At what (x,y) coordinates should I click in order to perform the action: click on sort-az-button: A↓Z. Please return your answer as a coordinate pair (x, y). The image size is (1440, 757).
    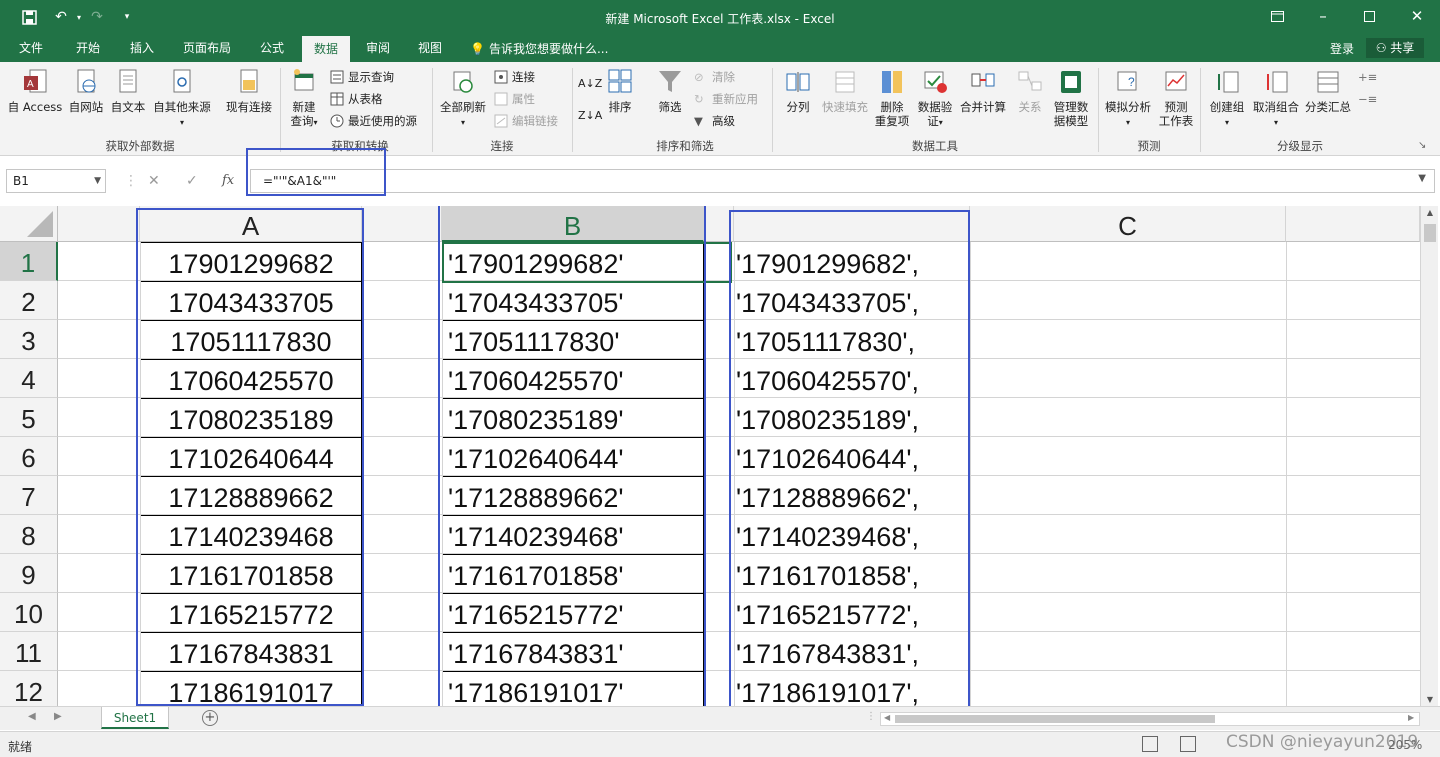
    Looking at the image, I should click on (590, 83).